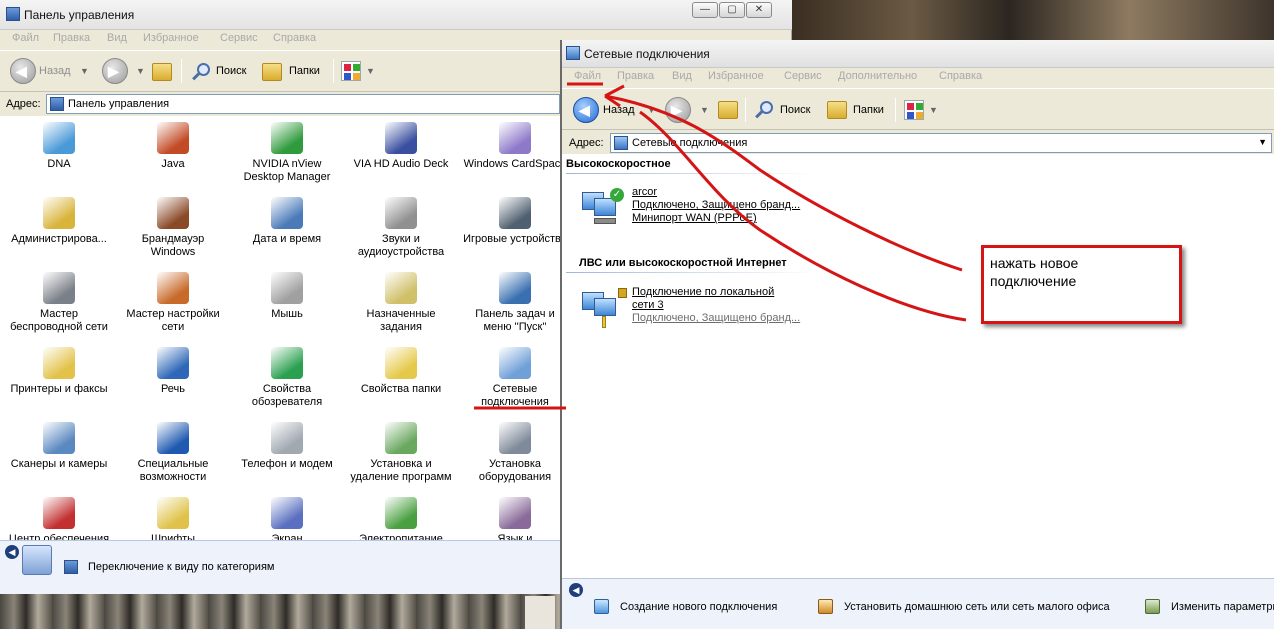 The width and height of the screenshot is (1274, 629). I want to click on control-panel-item-label: Специальные возможности, so click(173, 470).